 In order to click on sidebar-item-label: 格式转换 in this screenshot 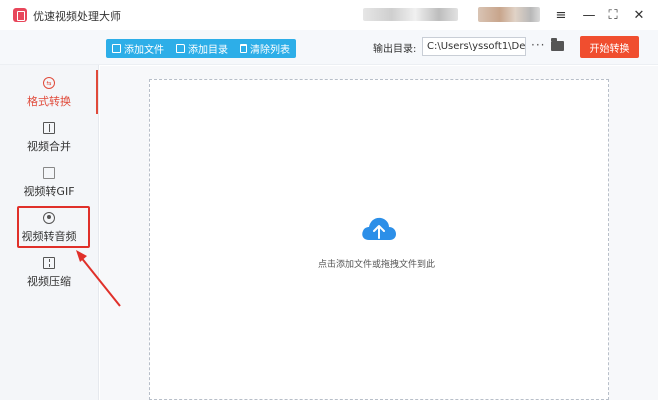, I will do `click(49, 101)`.